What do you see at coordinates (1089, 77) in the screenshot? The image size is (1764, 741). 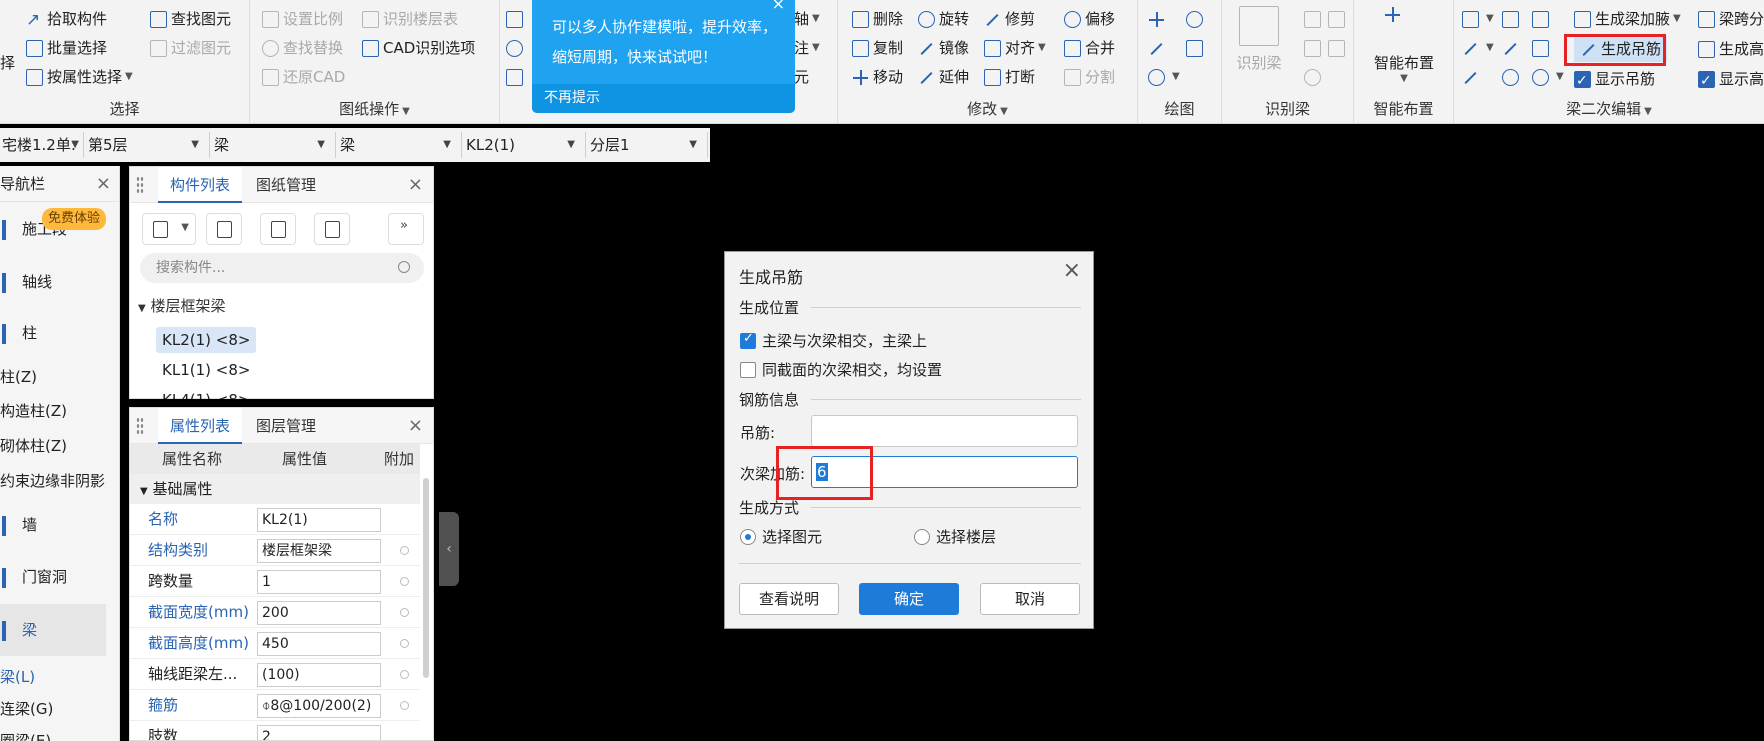 I see `split-button: 分割` at bounding box center [1089, 77].